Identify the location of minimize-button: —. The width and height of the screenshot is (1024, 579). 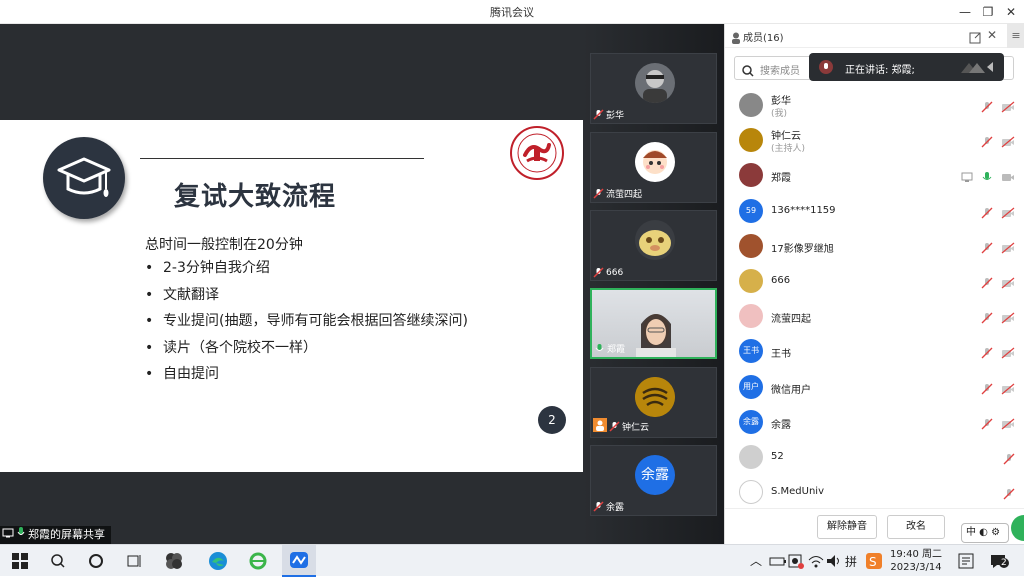
(965, 12).